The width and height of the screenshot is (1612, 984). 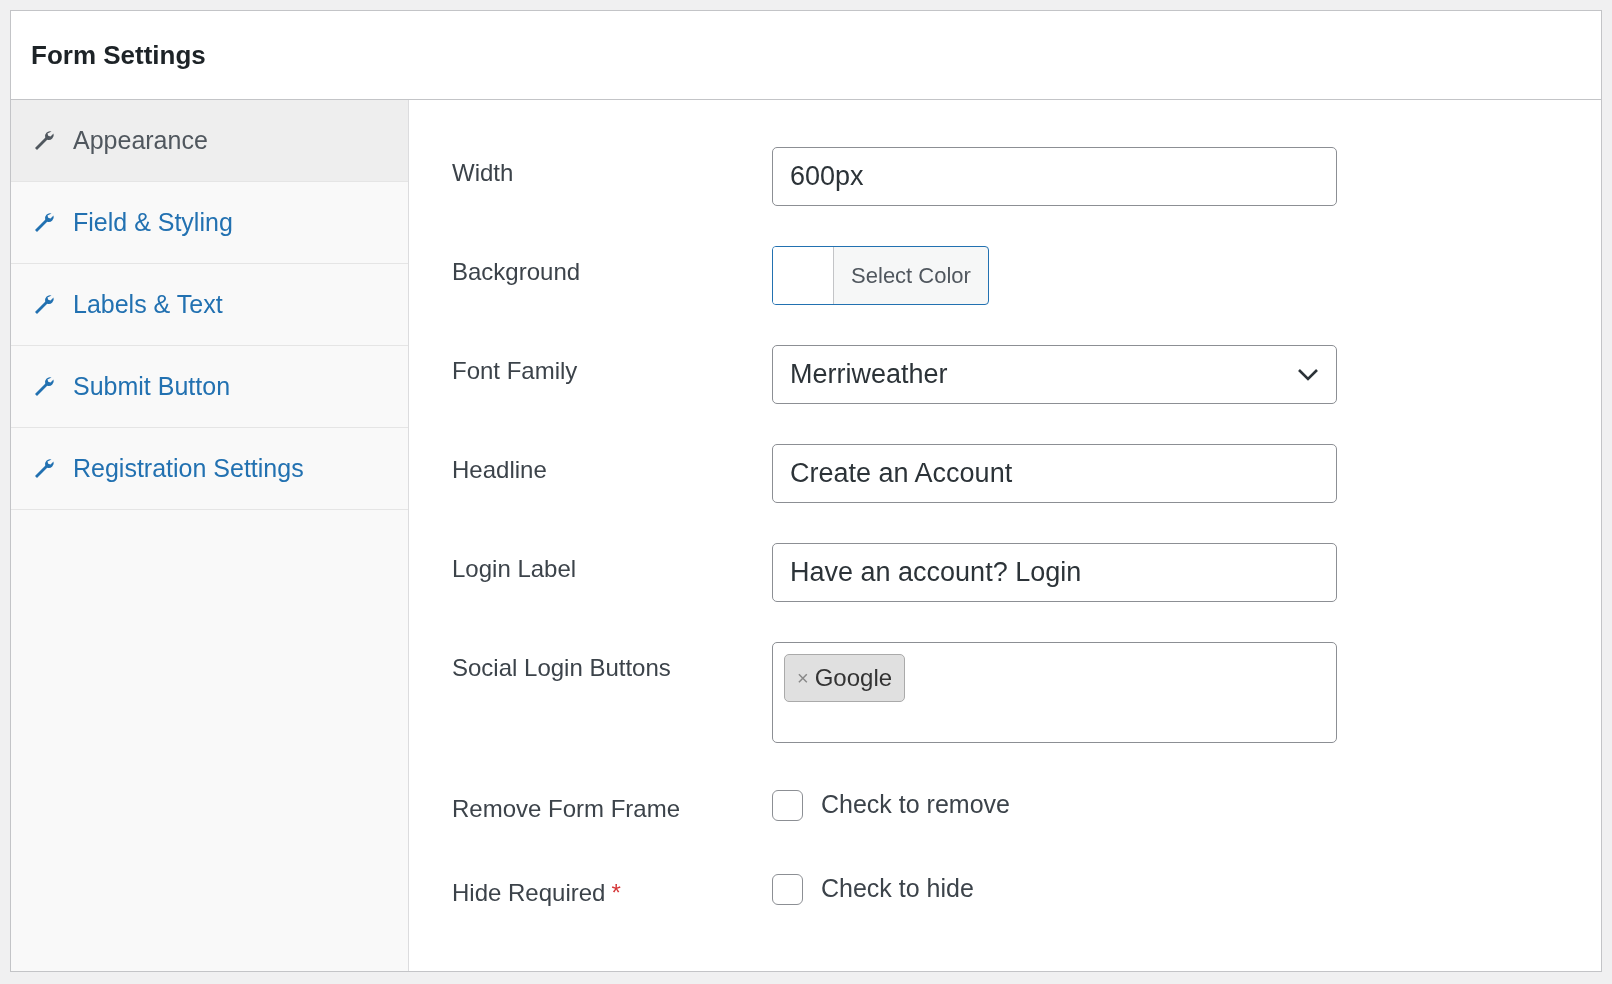 I want to click on panel-title: Form Settings, so click(x=118, y=55).